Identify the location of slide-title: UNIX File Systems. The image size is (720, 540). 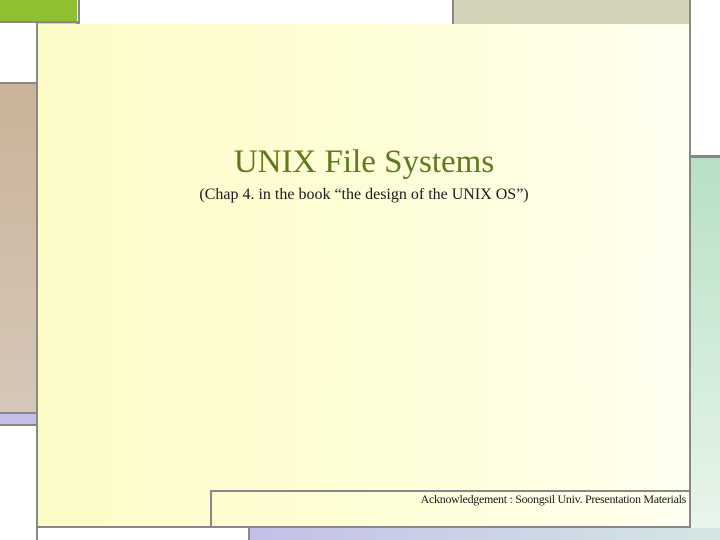
(364, 162).